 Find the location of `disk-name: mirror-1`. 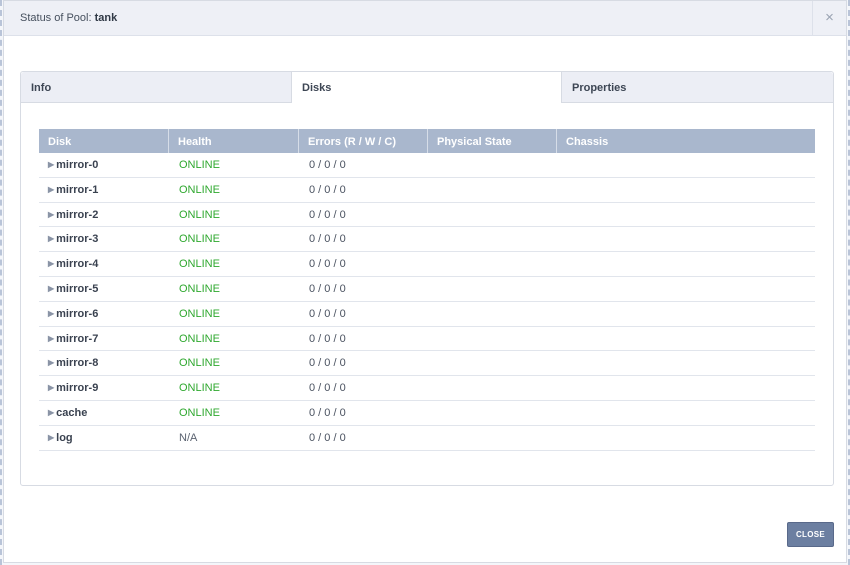

disk-name: mirror-1 is located at coordinates (77, 189).